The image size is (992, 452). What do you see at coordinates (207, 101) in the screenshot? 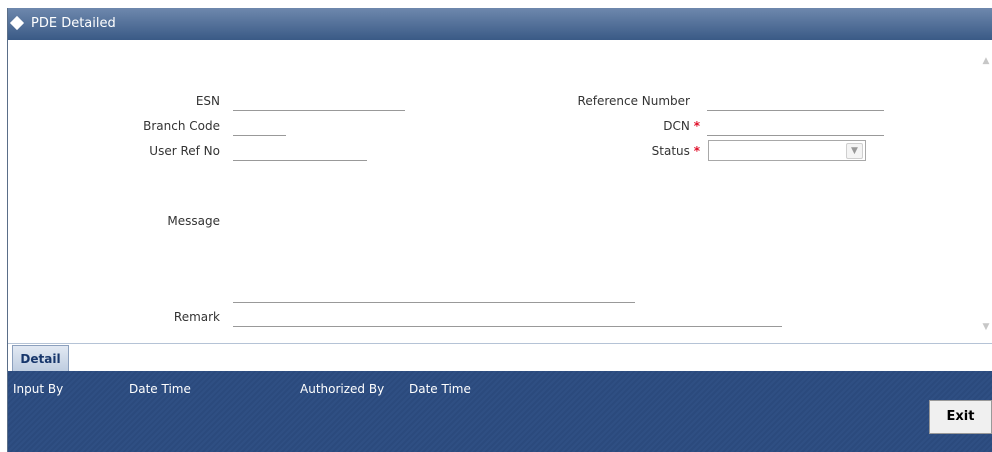
I see `esn-label: ESN` at bounding box center [207, 101].